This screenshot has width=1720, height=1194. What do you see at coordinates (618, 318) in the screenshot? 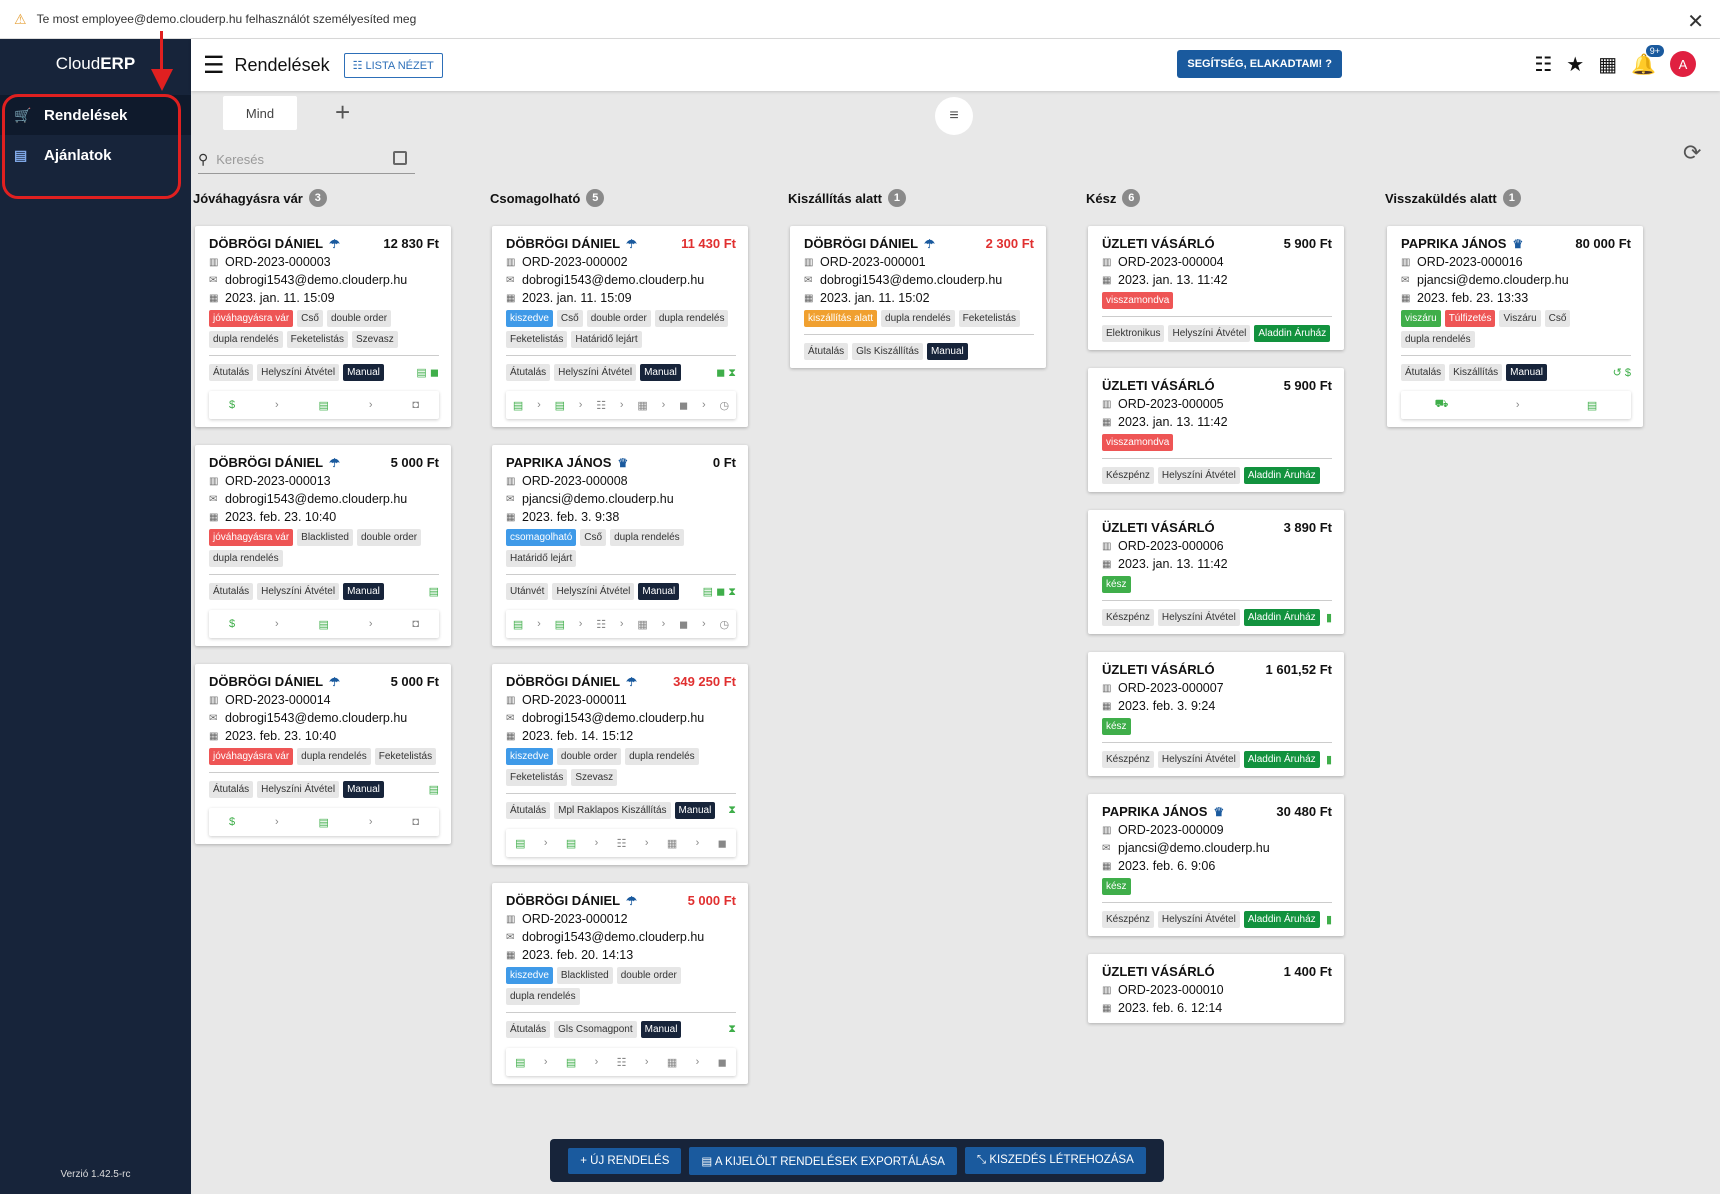
I see `tag: double order` at bounding box center [618, 318].